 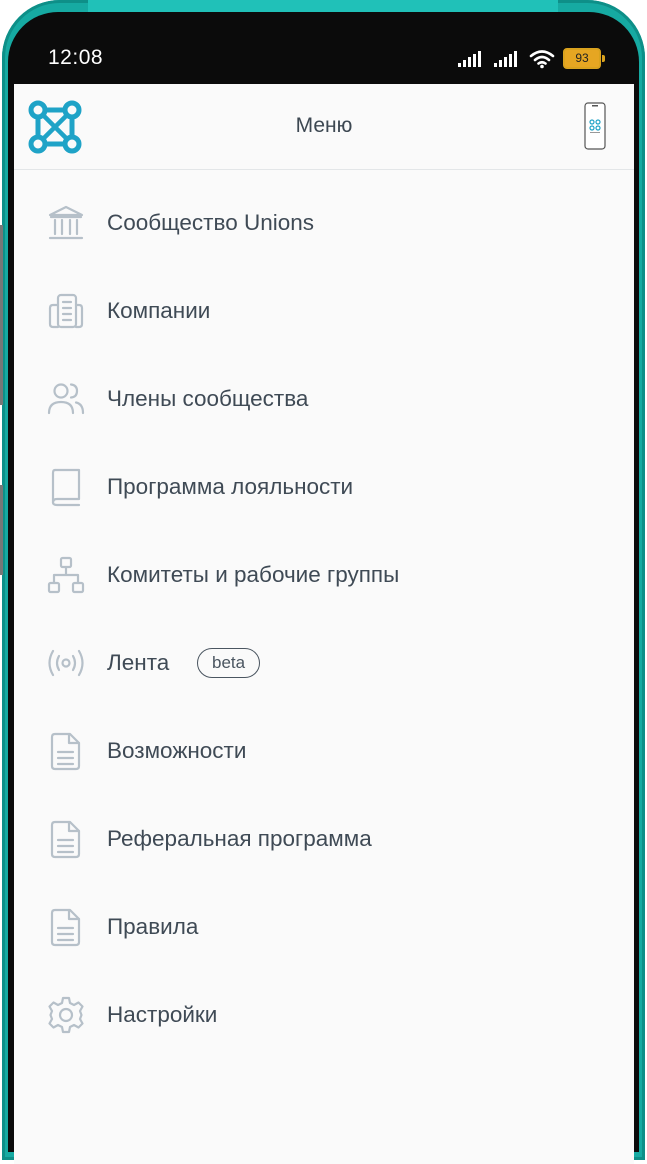 I want to click on menu-item-opportunities: Возможности, so click(x=324, y=751).